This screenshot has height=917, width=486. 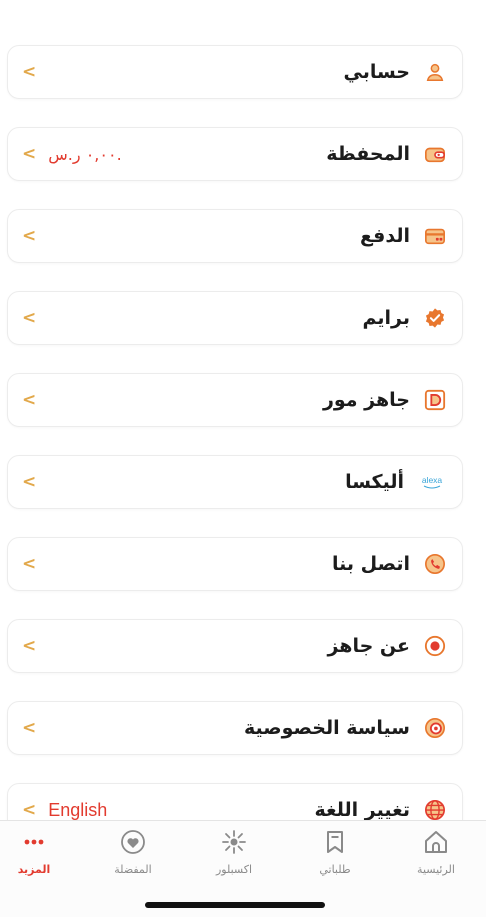 I want to click on tab-label: اكسبلور, so click(x=234, y=869).